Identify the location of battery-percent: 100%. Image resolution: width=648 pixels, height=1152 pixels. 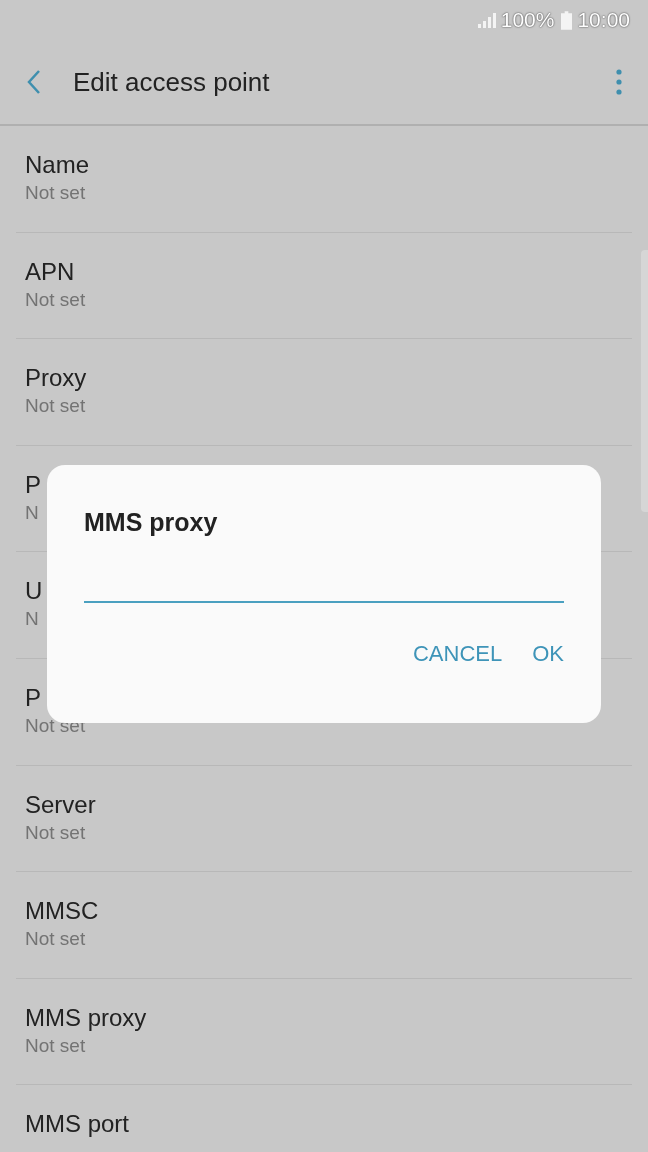
(527, 20).